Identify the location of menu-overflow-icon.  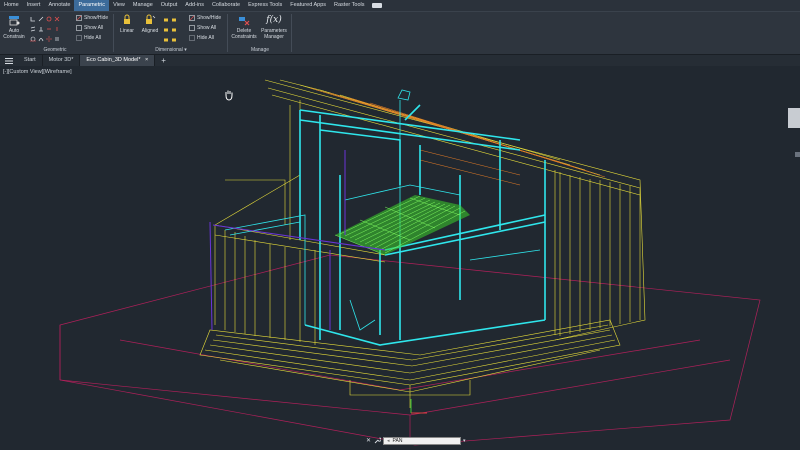
(377, 5).